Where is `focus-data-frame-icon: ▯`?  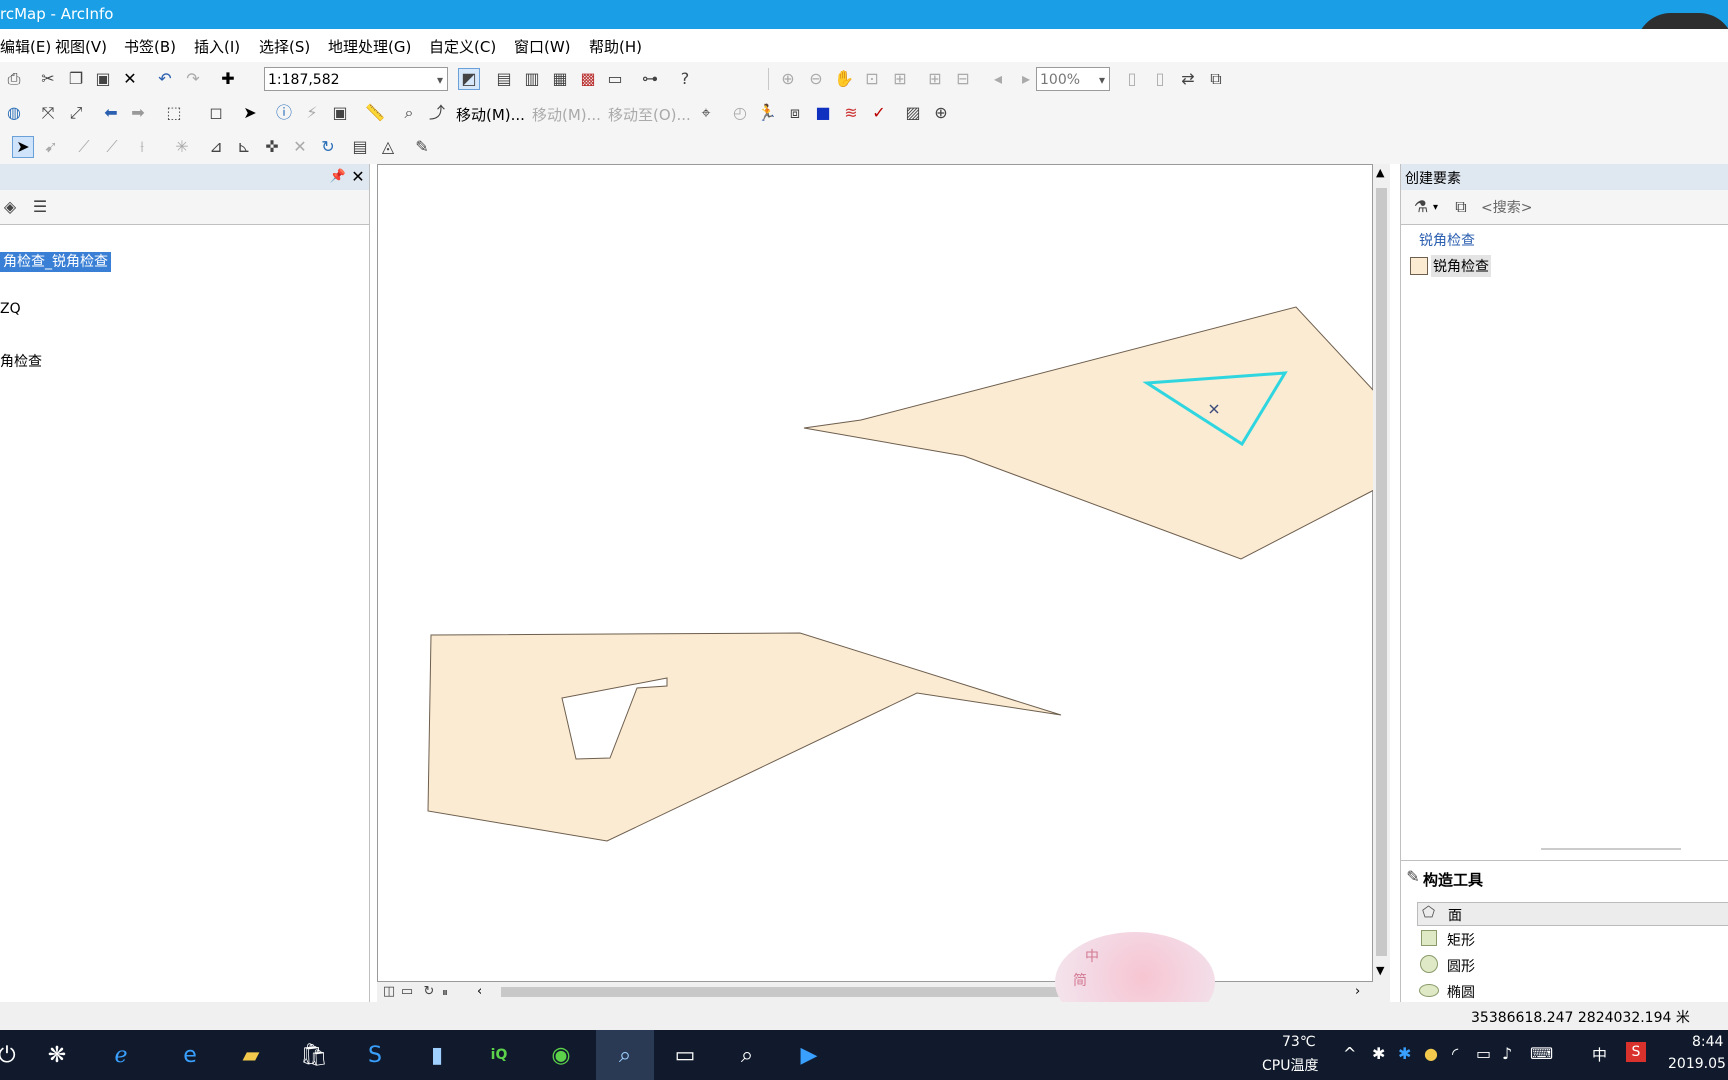
focus-data-frame-icon: ▯ is located at coordinates (1160, 79).